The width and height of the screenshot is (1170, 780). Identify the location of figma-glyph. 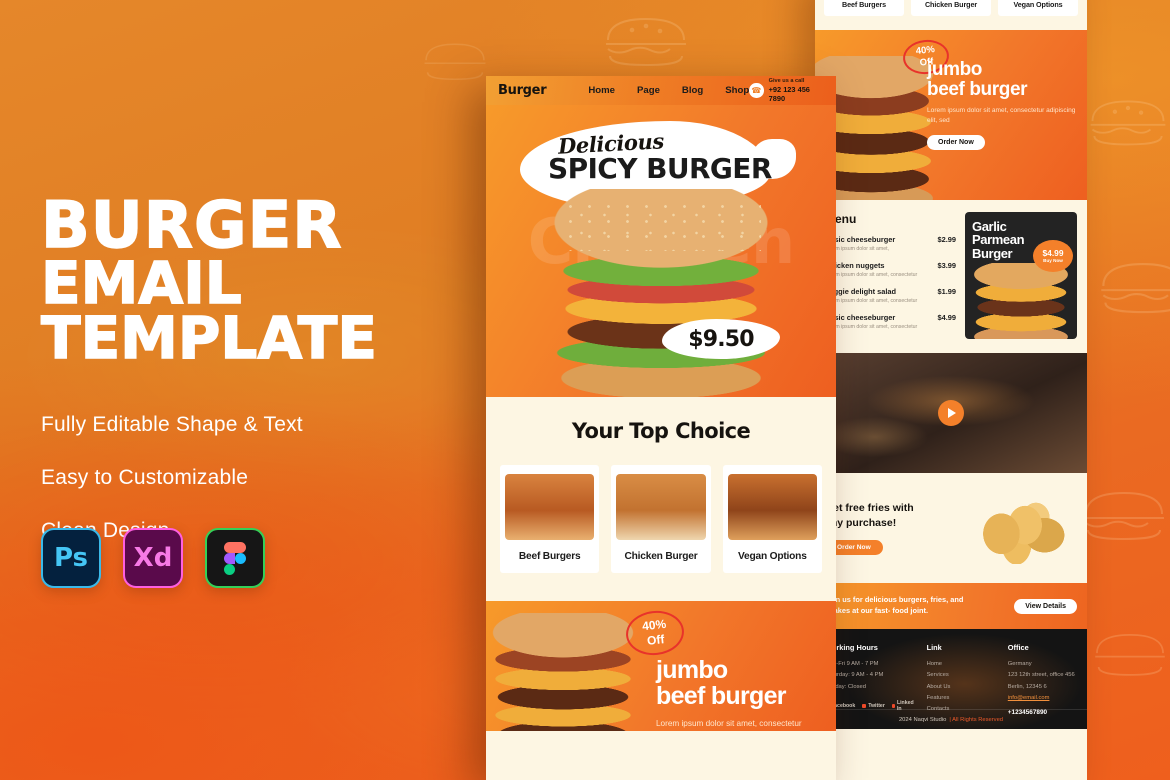
(235, 558).